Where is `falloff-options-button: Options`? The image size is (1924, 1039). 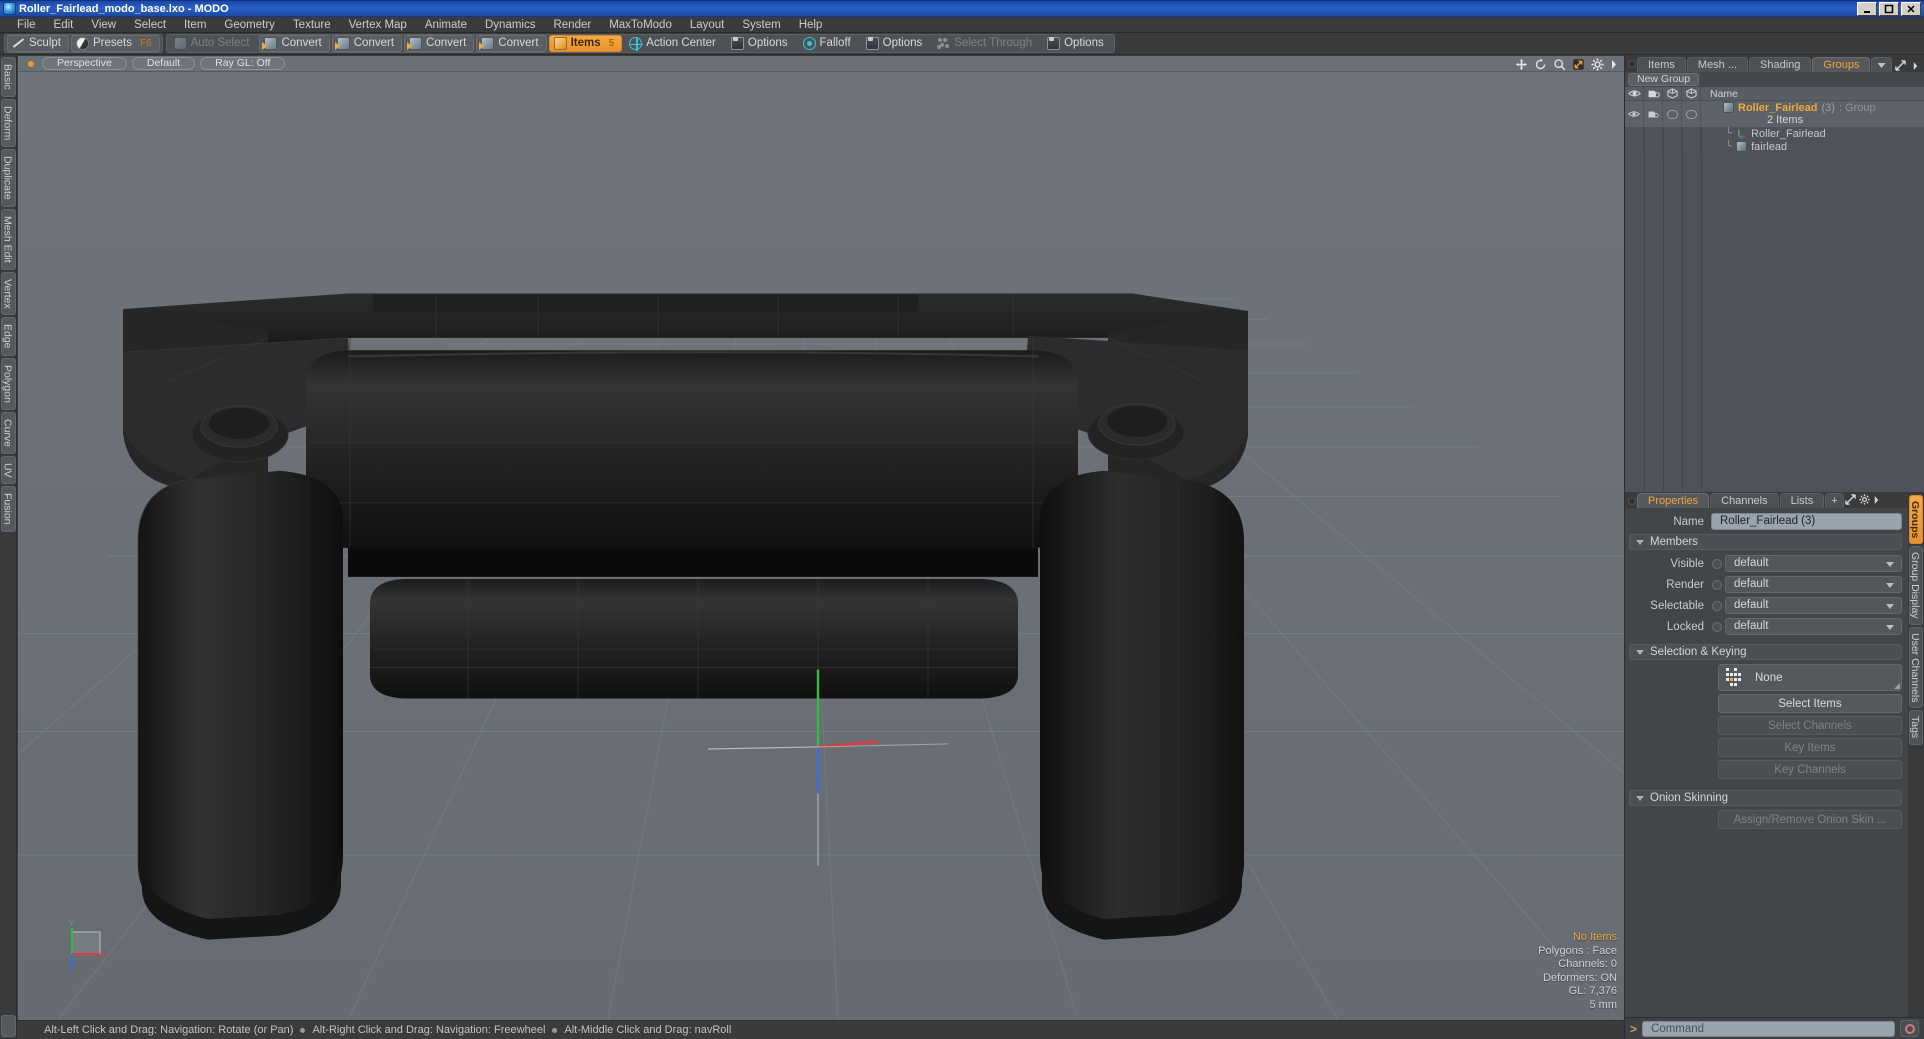
falloff-options-button: Options is located at coordinates (896, 43).